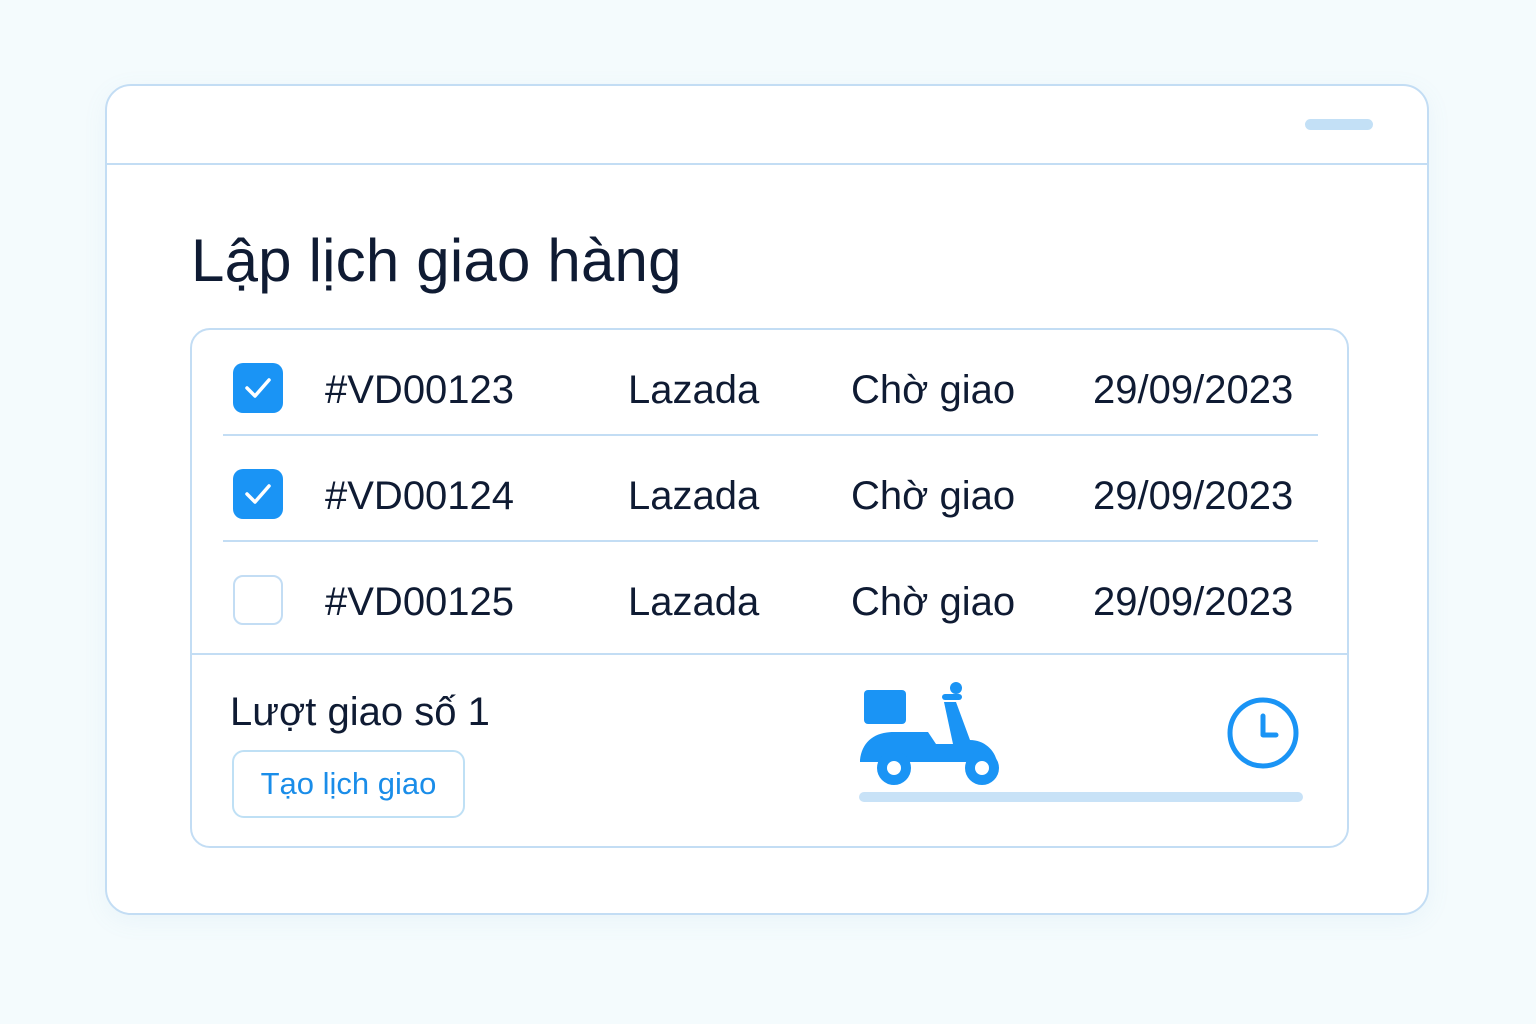 This screenshot has height=1024, width=1536. Describe the element at coordinates (1263, 733) in the screenshot. I see `clock-icon` at that location.